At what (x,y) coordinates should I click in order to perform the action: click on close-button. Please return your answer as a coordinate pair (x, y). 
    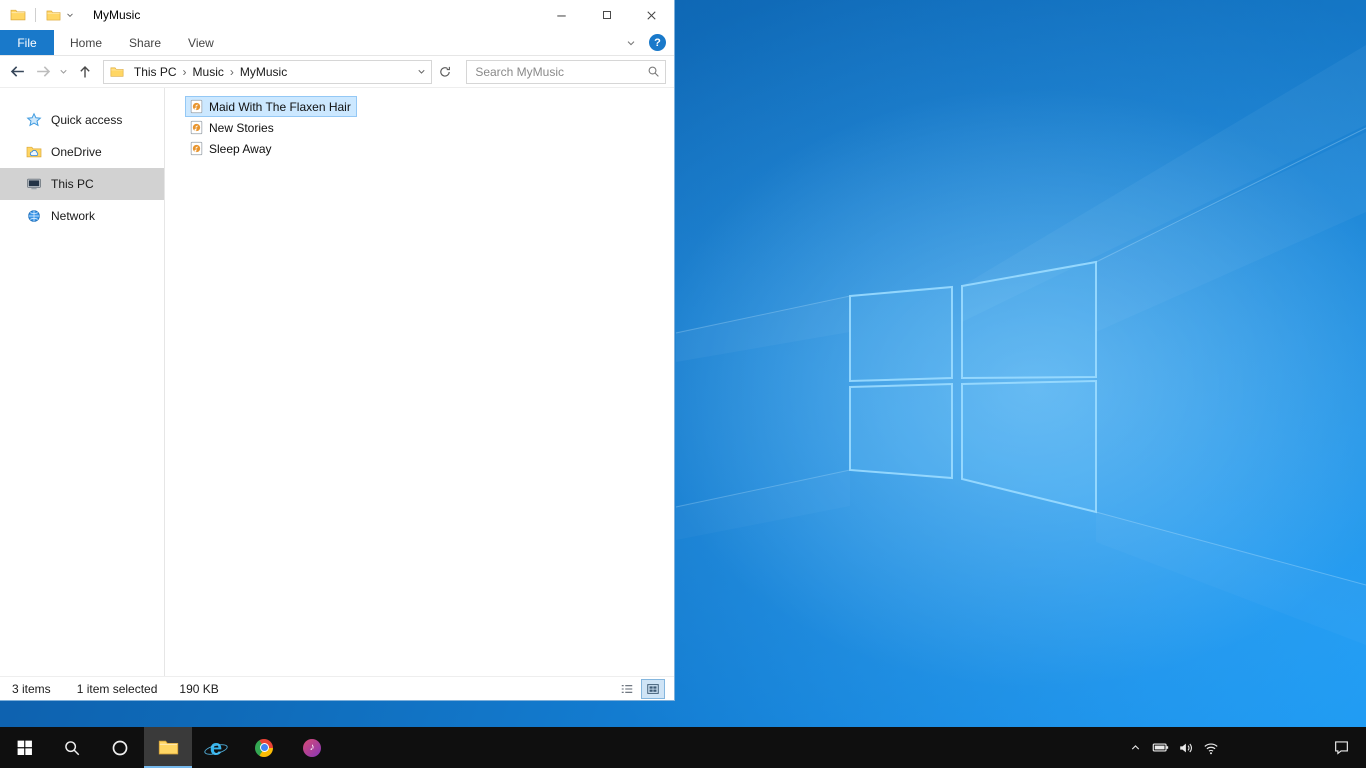
    Looking at the image, I should click on (651, 15).